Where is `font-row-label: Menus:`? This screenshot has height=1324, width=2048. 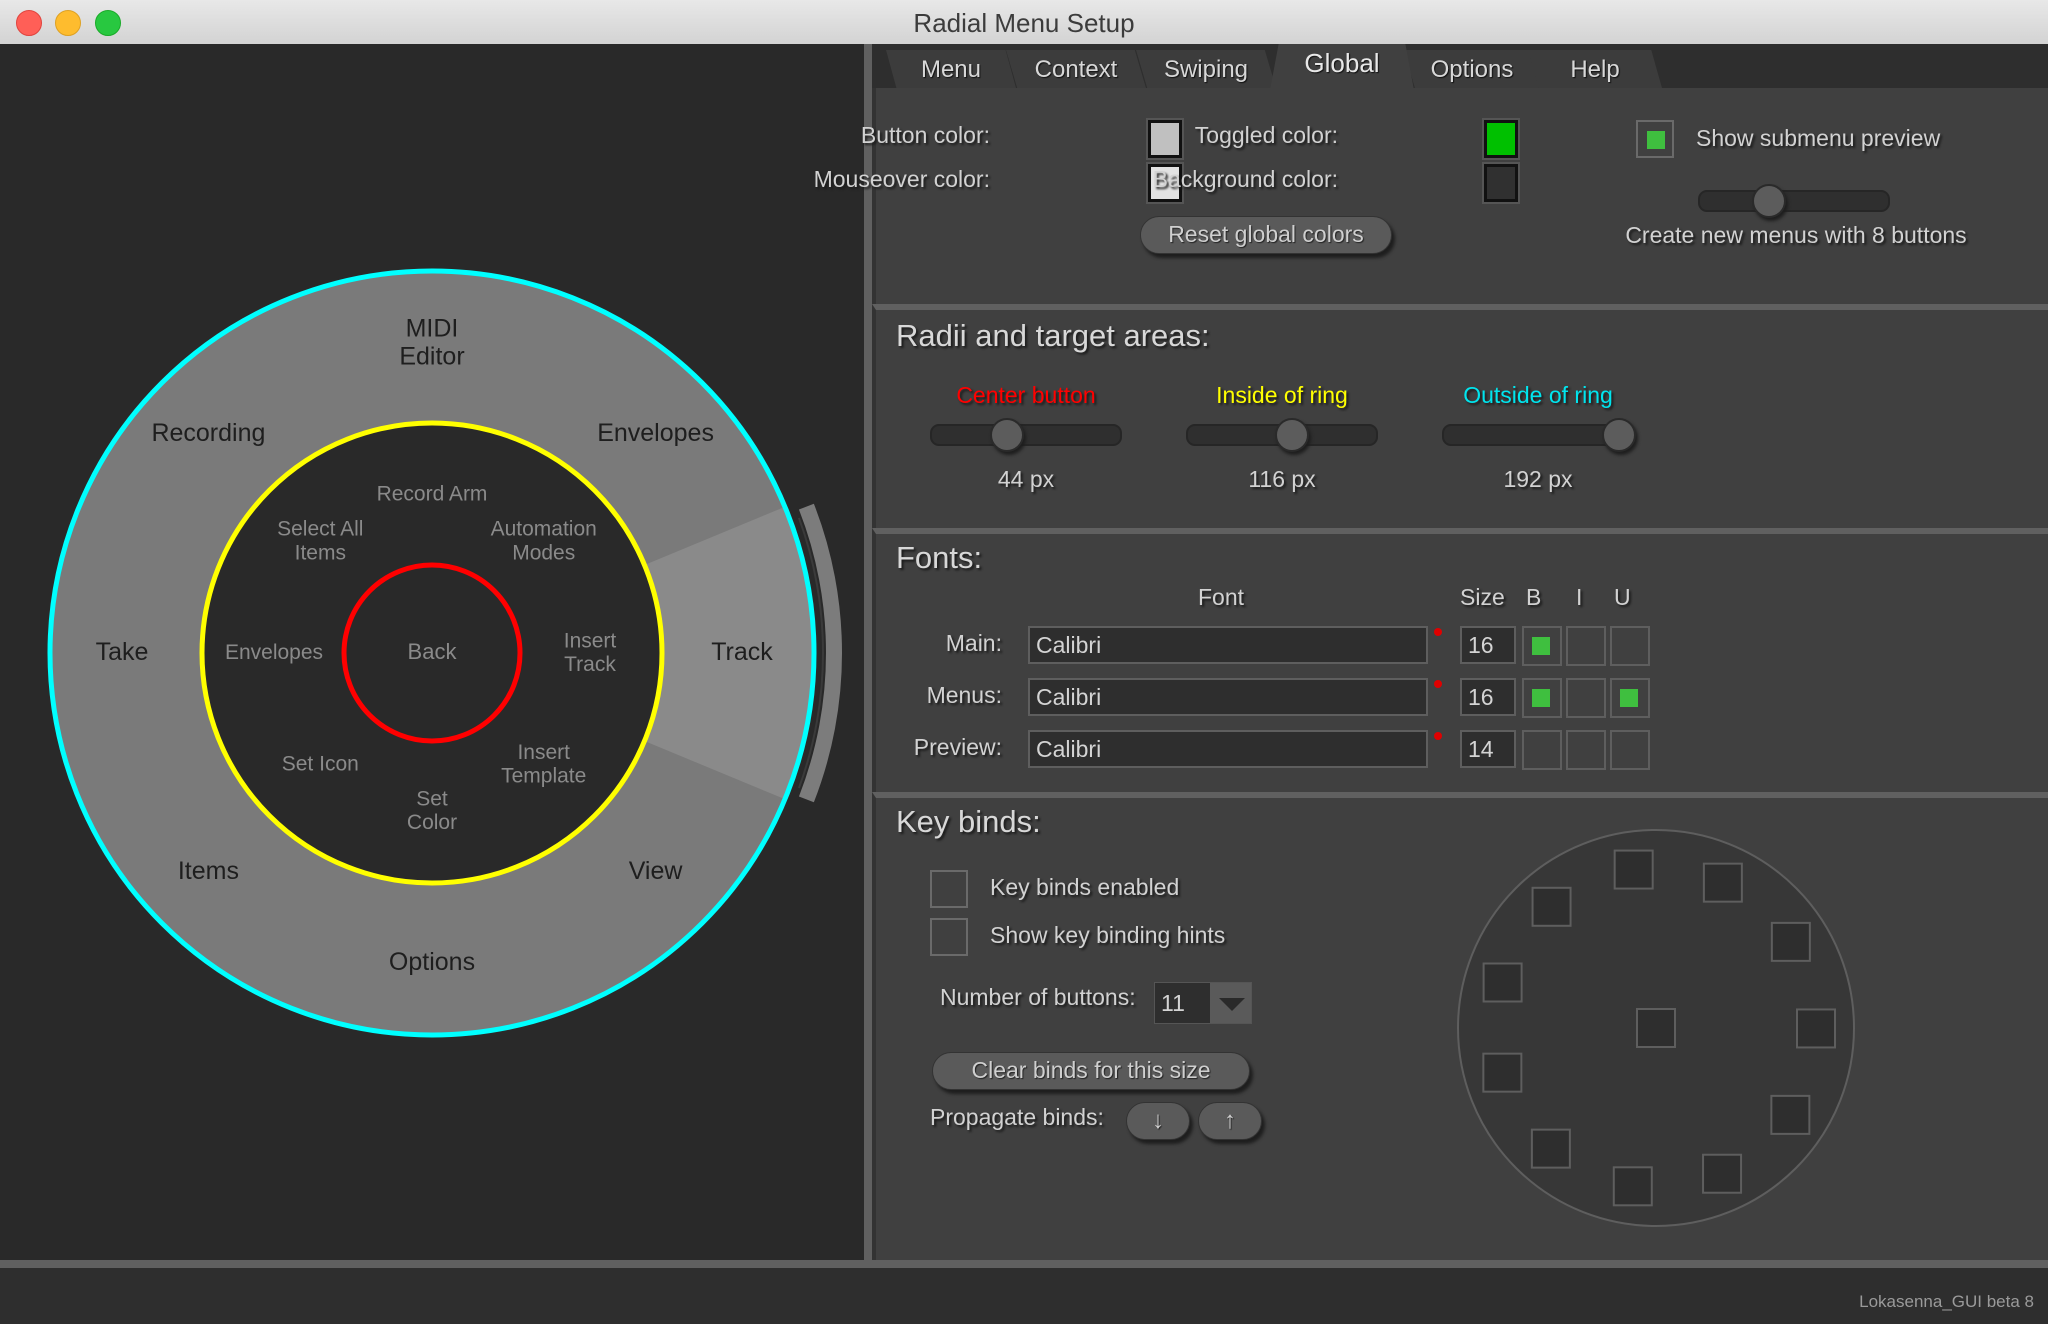
font-row-label: Menus: is located at coordinates (964, 695).